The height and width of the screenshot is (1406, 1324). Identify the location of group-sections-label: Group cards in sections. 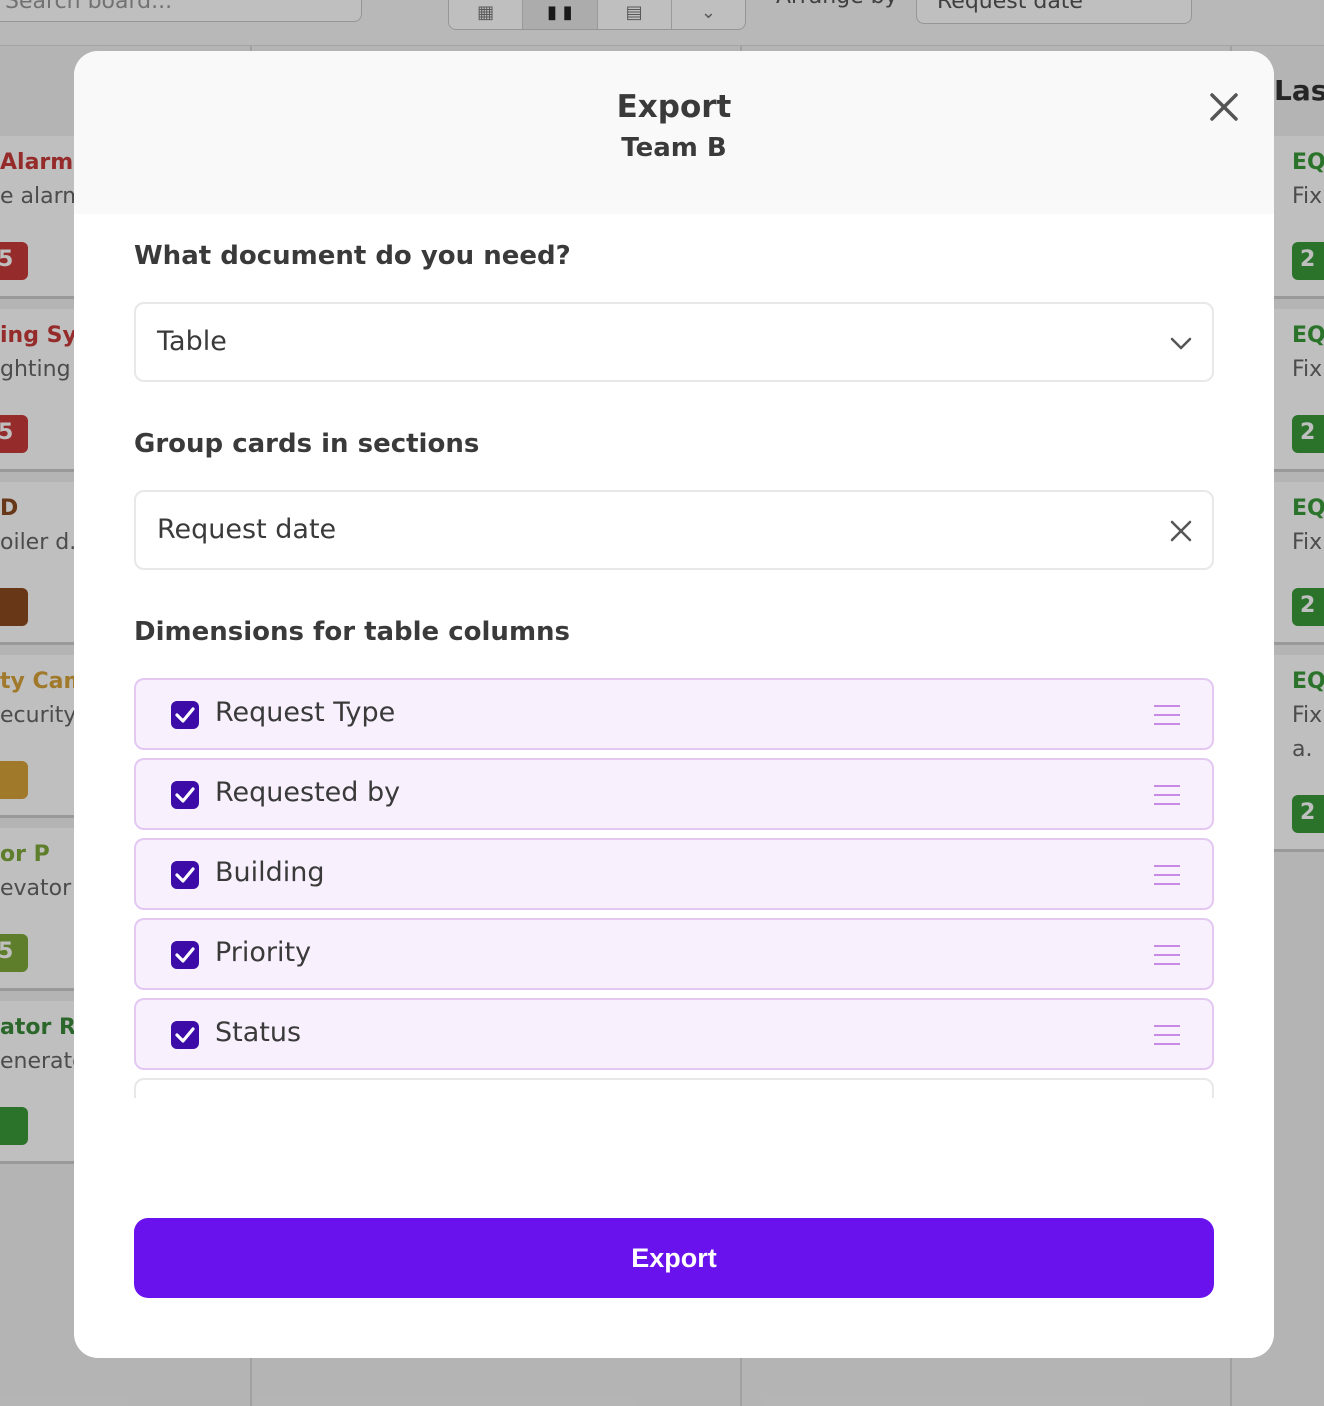
(307, 444).